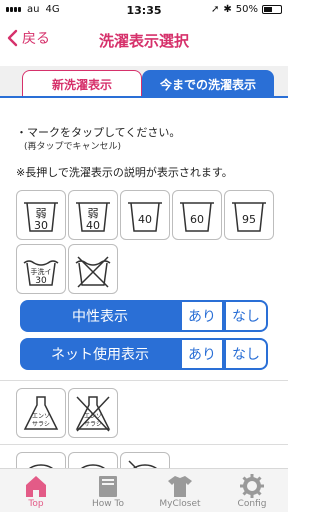 Image resolution: width=320 pixels, height=512 pixels. I want to click on instruction-line: ・マークをタップしてください。, so click(98, 132).